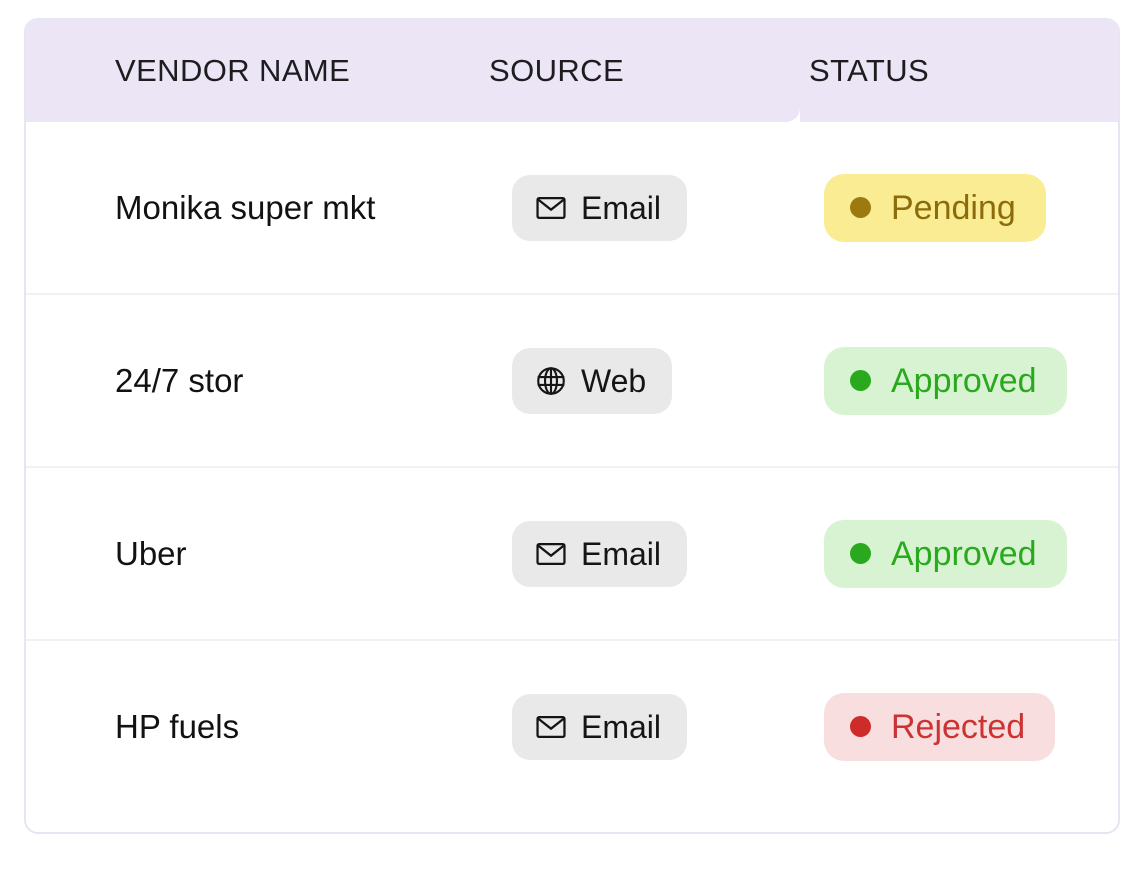  Describe the element at coordinates (551, 381) in the screenshot. I see `globe-icon` at that location.